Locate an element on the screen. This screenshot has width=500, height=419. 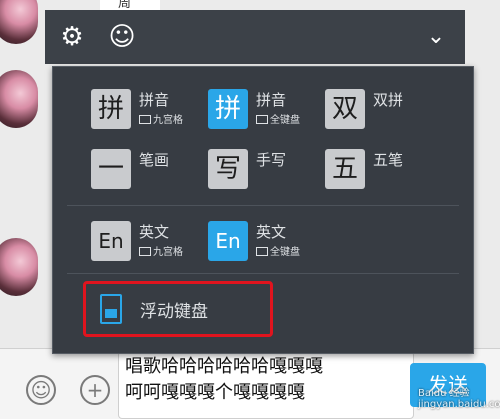
plus-icon: + is located at coordinates (95, 390).